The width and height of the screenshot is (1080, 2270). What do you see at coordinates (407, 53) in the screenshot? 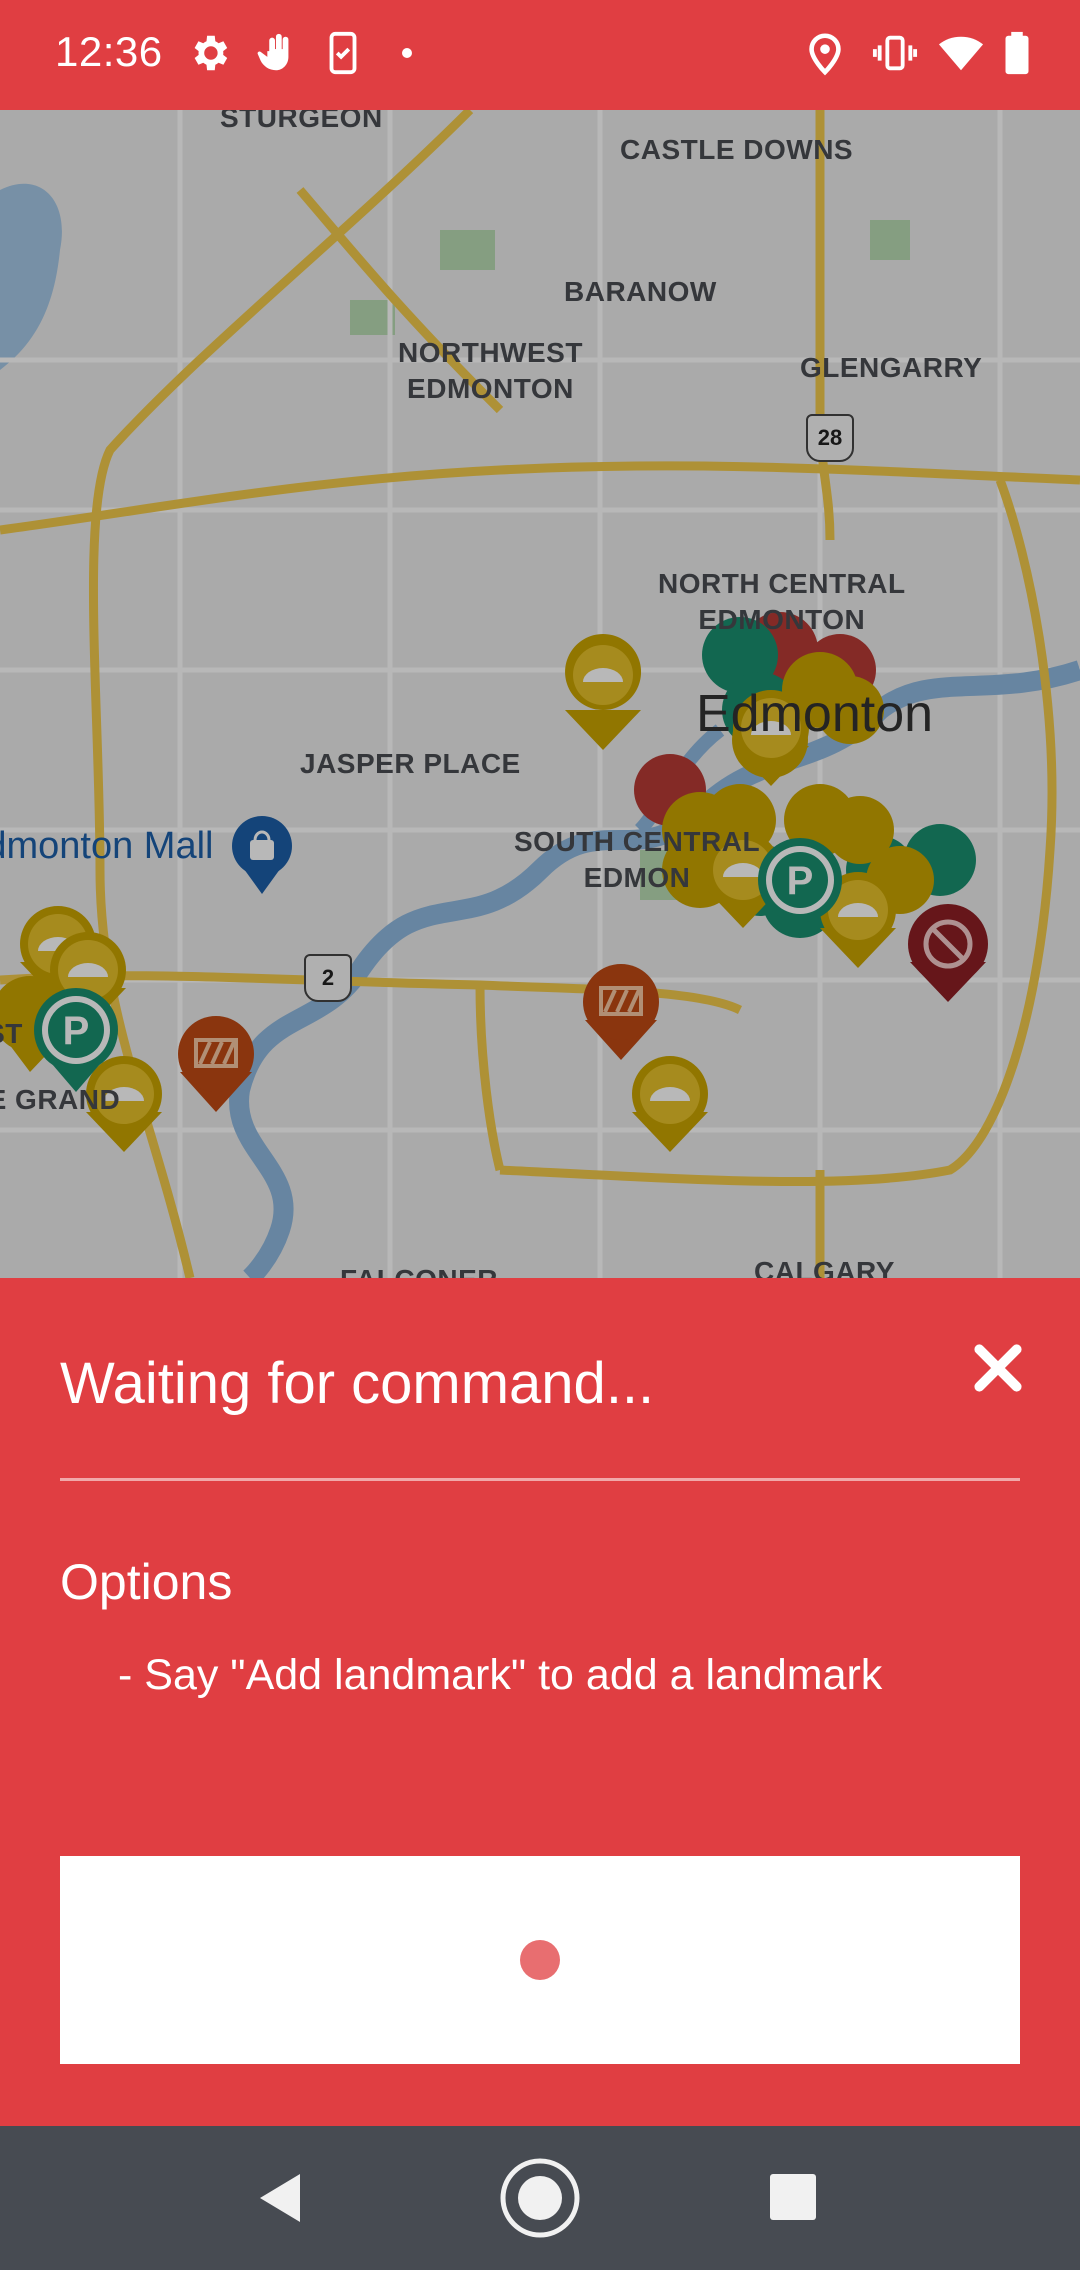
I see `notification-dot-icon` at bounding box center [407, 53].